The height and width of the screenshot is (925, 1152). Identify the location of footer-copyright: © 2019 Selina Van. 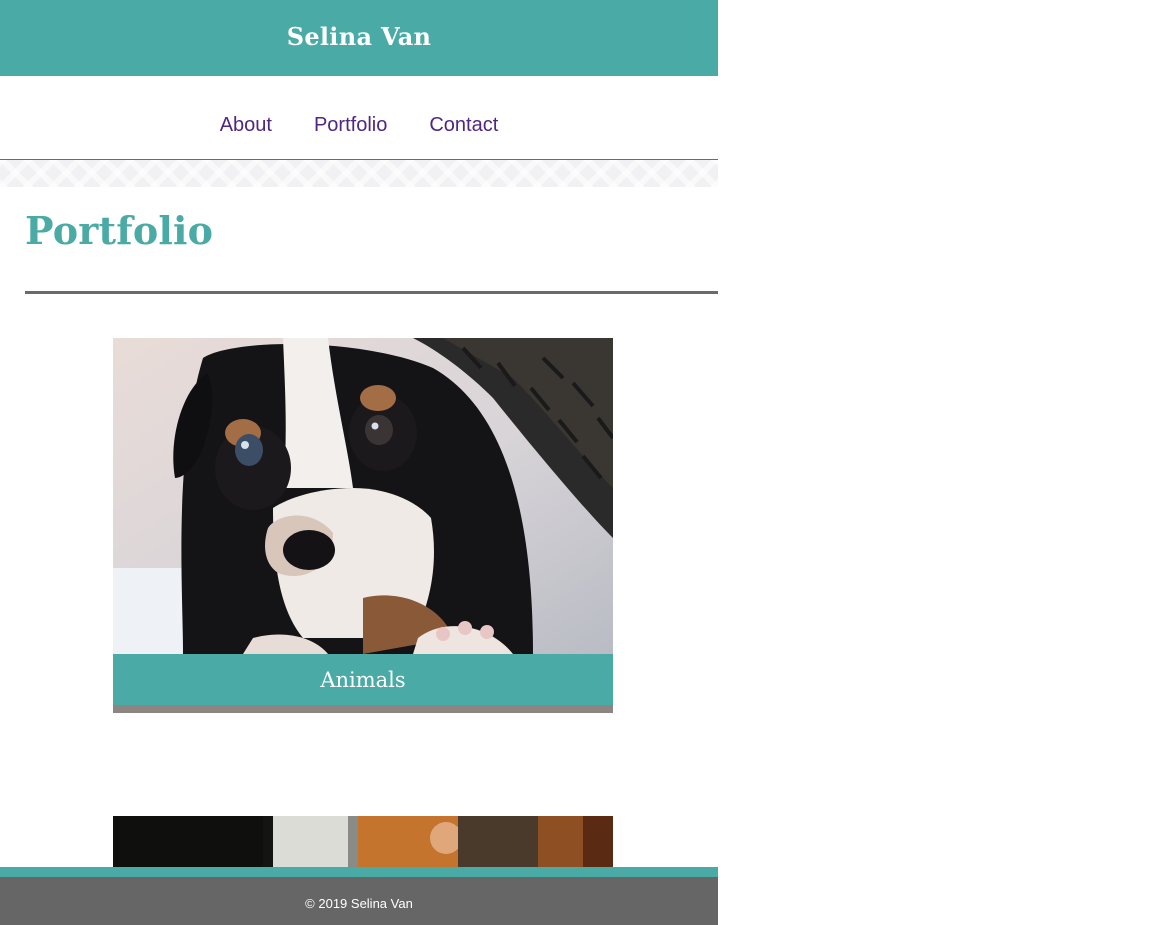
(359, 903).